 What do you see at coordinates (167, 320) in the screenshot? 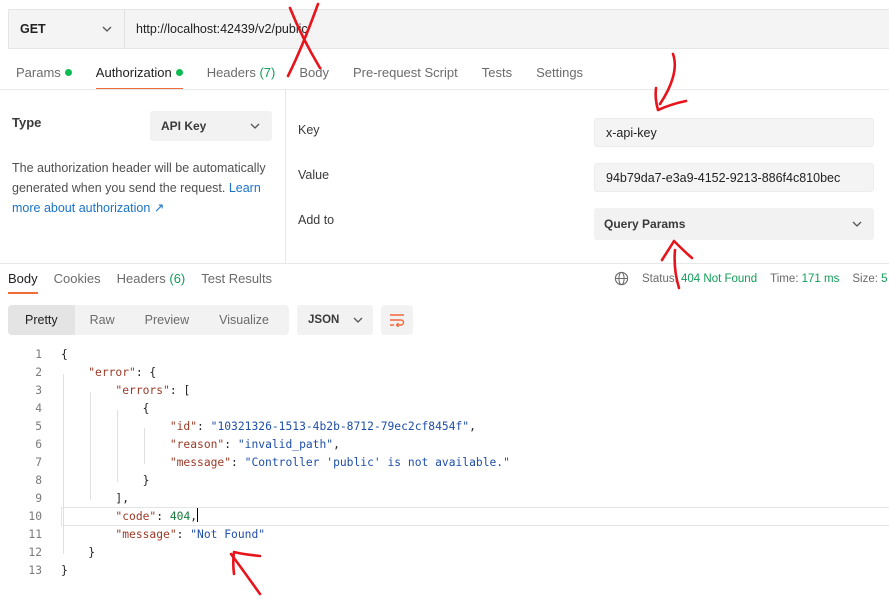
I see `view-preview-button: Preview` at bounding box center [167, 320].